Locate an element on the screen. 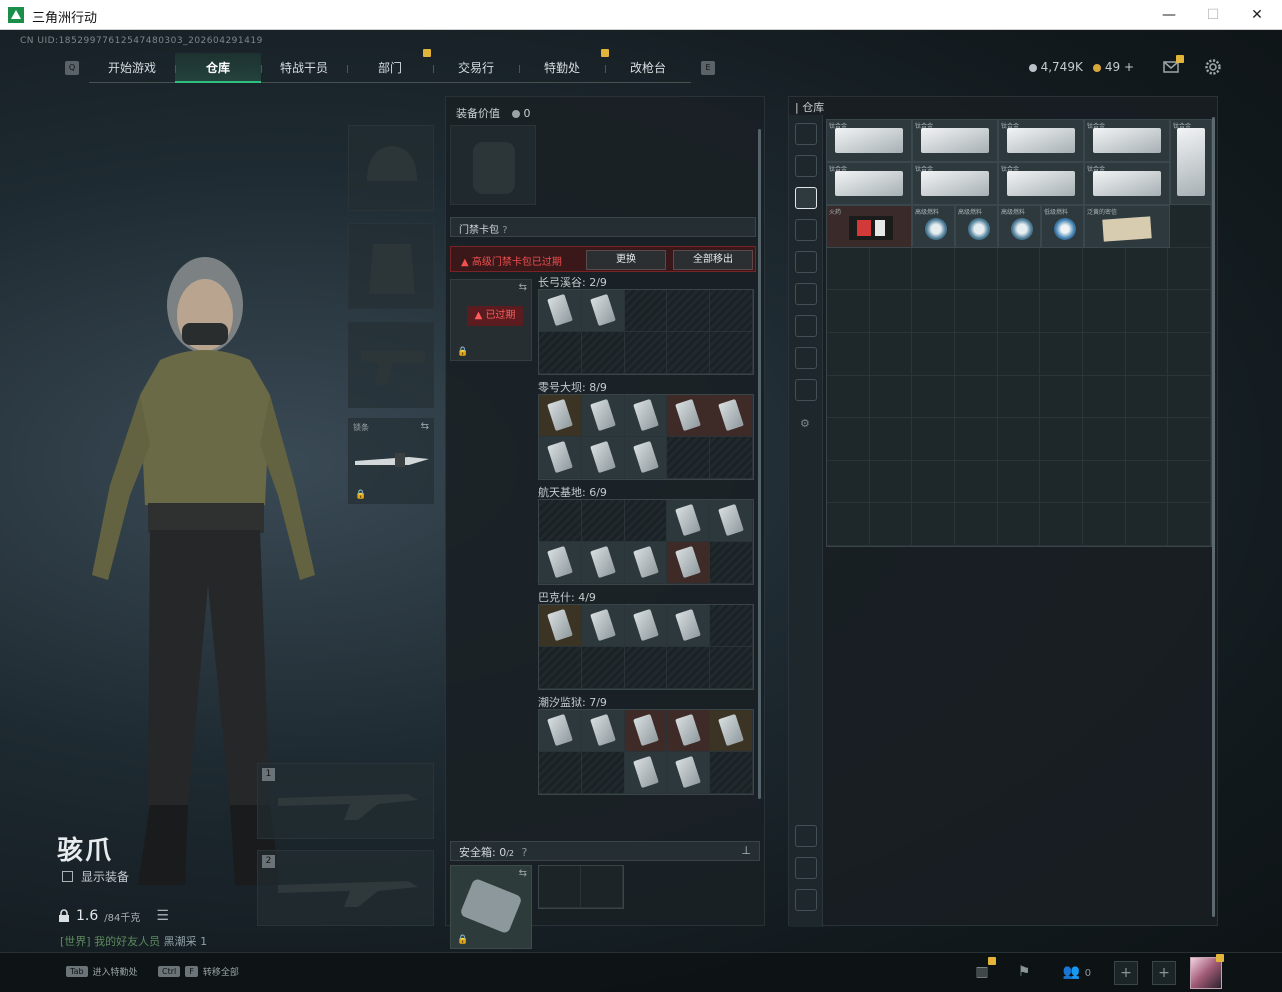  player-avatar is located at coordinates (1207, 971).